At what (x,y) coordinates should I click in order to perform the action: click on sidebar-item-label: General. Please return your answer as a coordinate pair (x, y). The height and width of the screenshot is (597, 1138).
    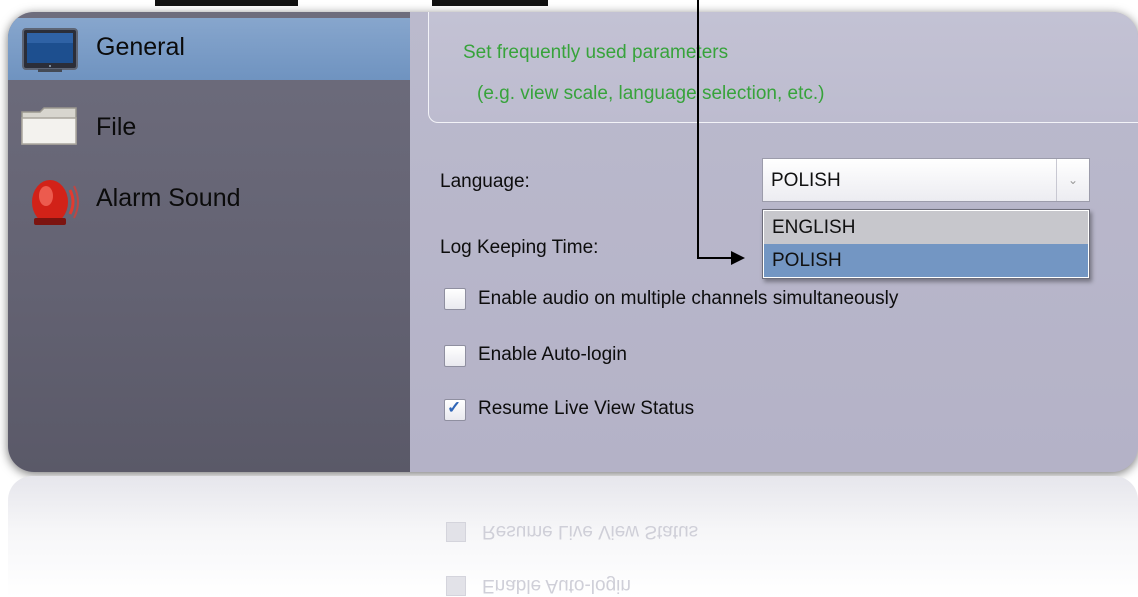
    Looking at the image, I should click on (140, 47).